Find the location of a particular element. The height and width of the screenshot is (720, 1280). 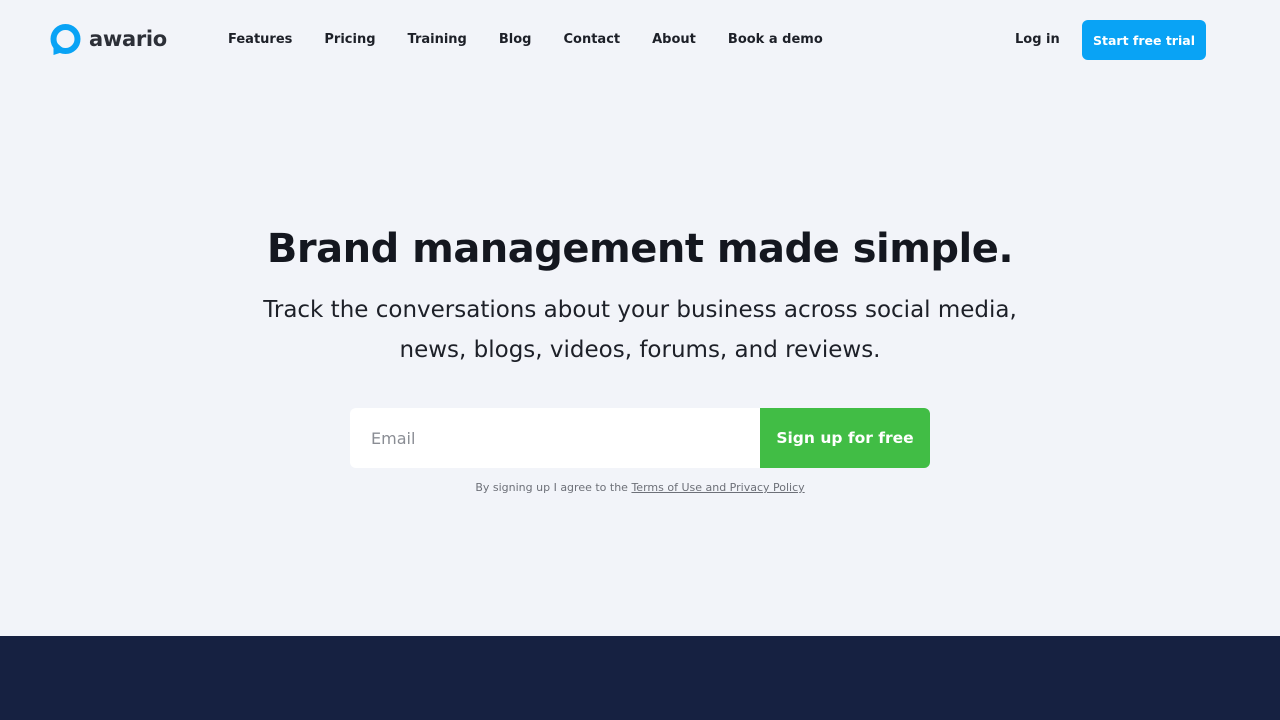

terms-prefix: By signing up I agree to the is located at coordinates (551, 487).